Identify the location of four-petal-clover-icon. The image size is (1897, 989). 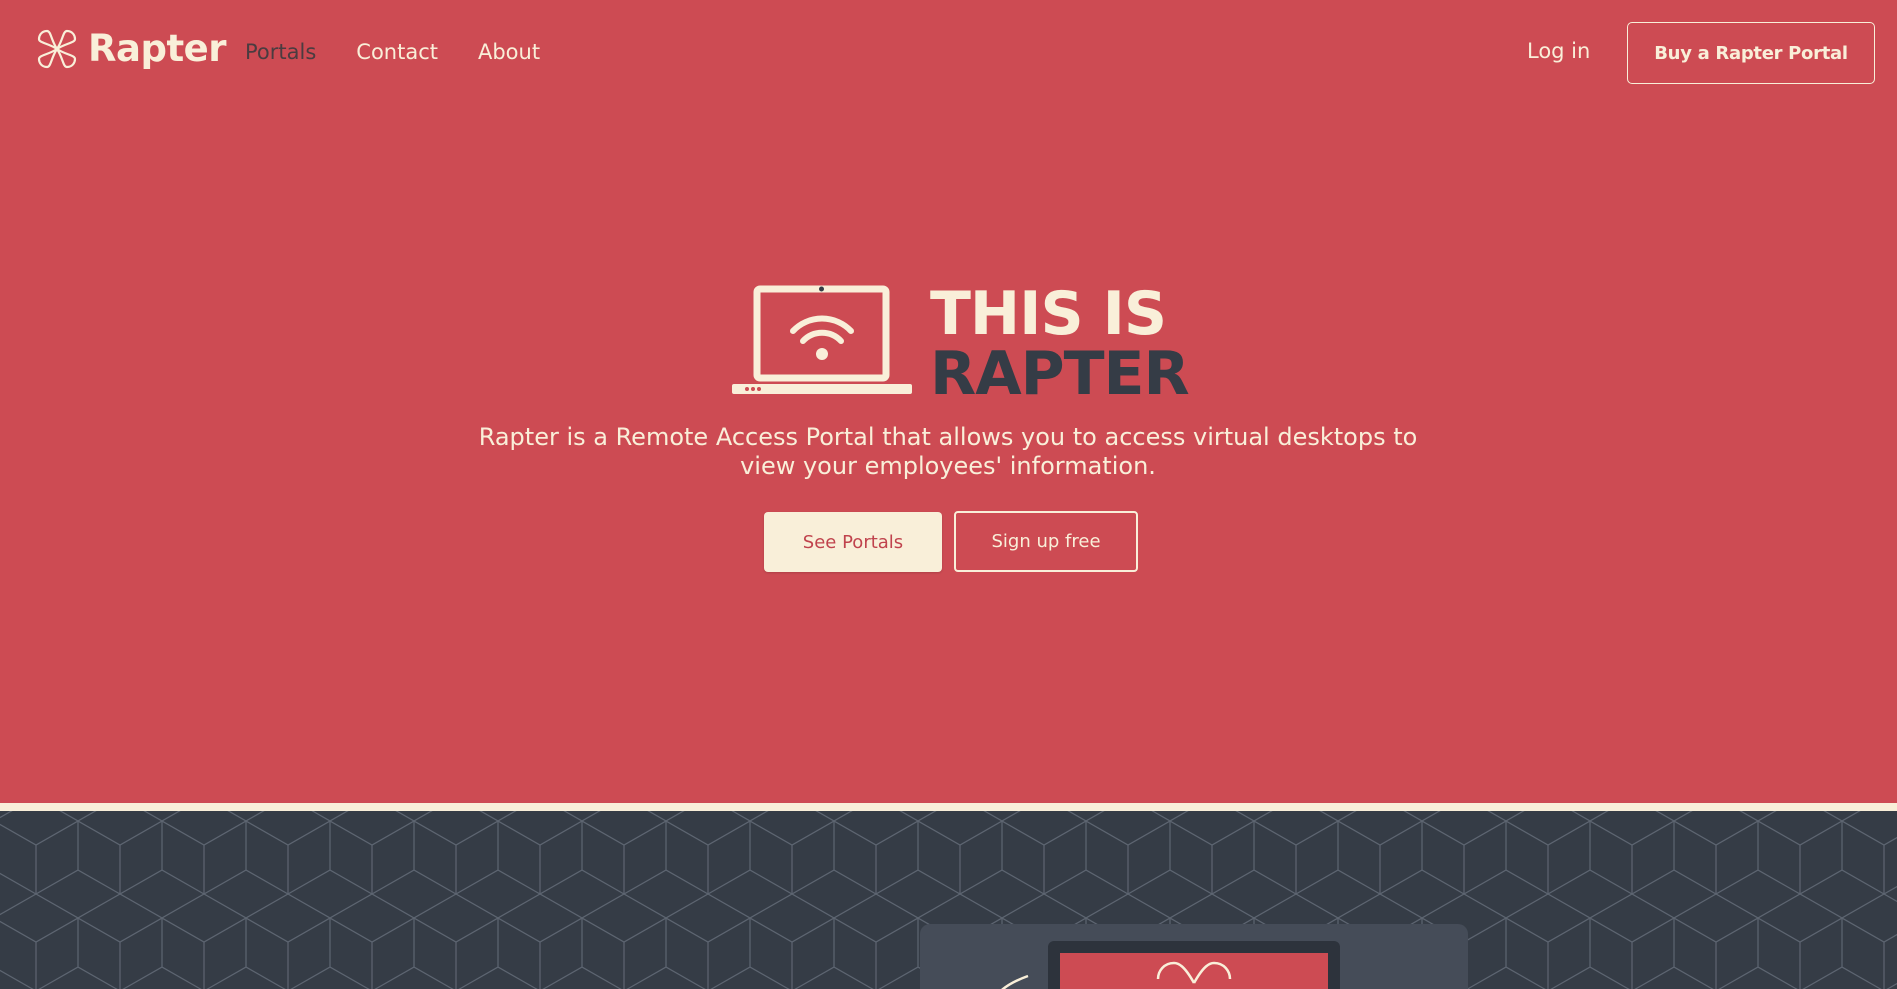
(57, 49).